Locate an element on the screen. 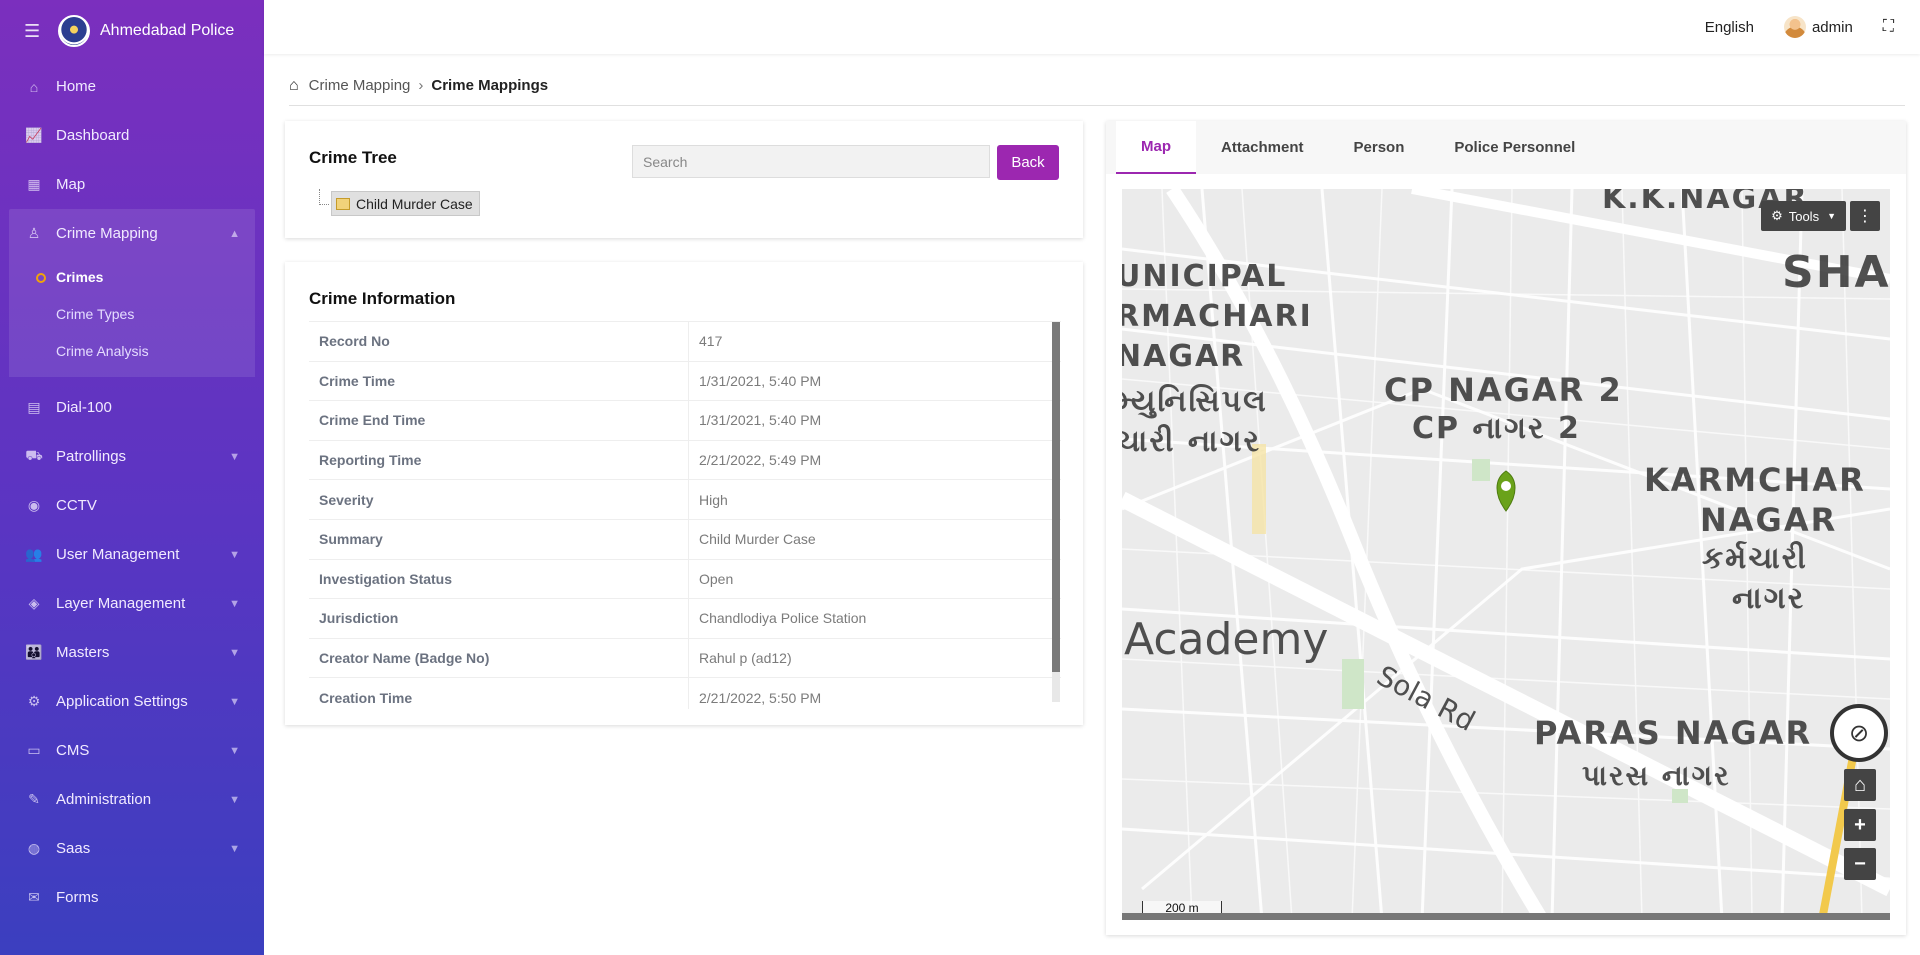 This screenshot has height=955, width=1920. search-input is located at coordinates (811, 161).